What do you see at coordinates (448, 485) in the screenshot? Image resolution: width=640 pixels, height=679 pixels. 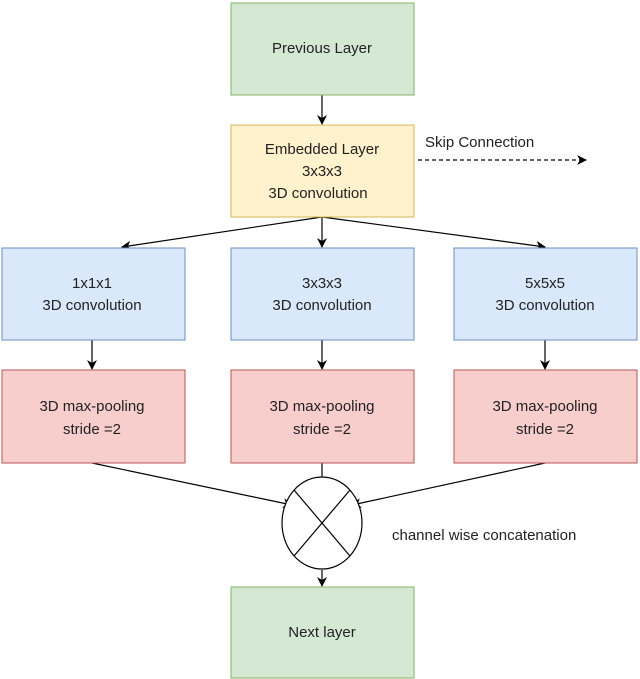 I see `edge-pool3-concat` at bounding box center [448, 485].